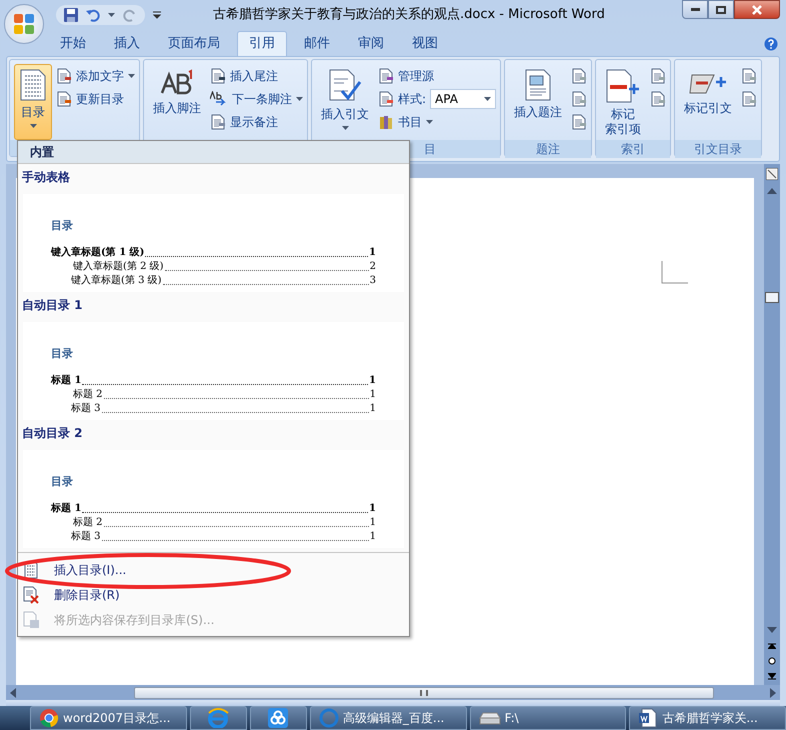  Describe the element at coordinates (73, 43) in the screenshot. I see `ribbon-tab: 开始` at that location.